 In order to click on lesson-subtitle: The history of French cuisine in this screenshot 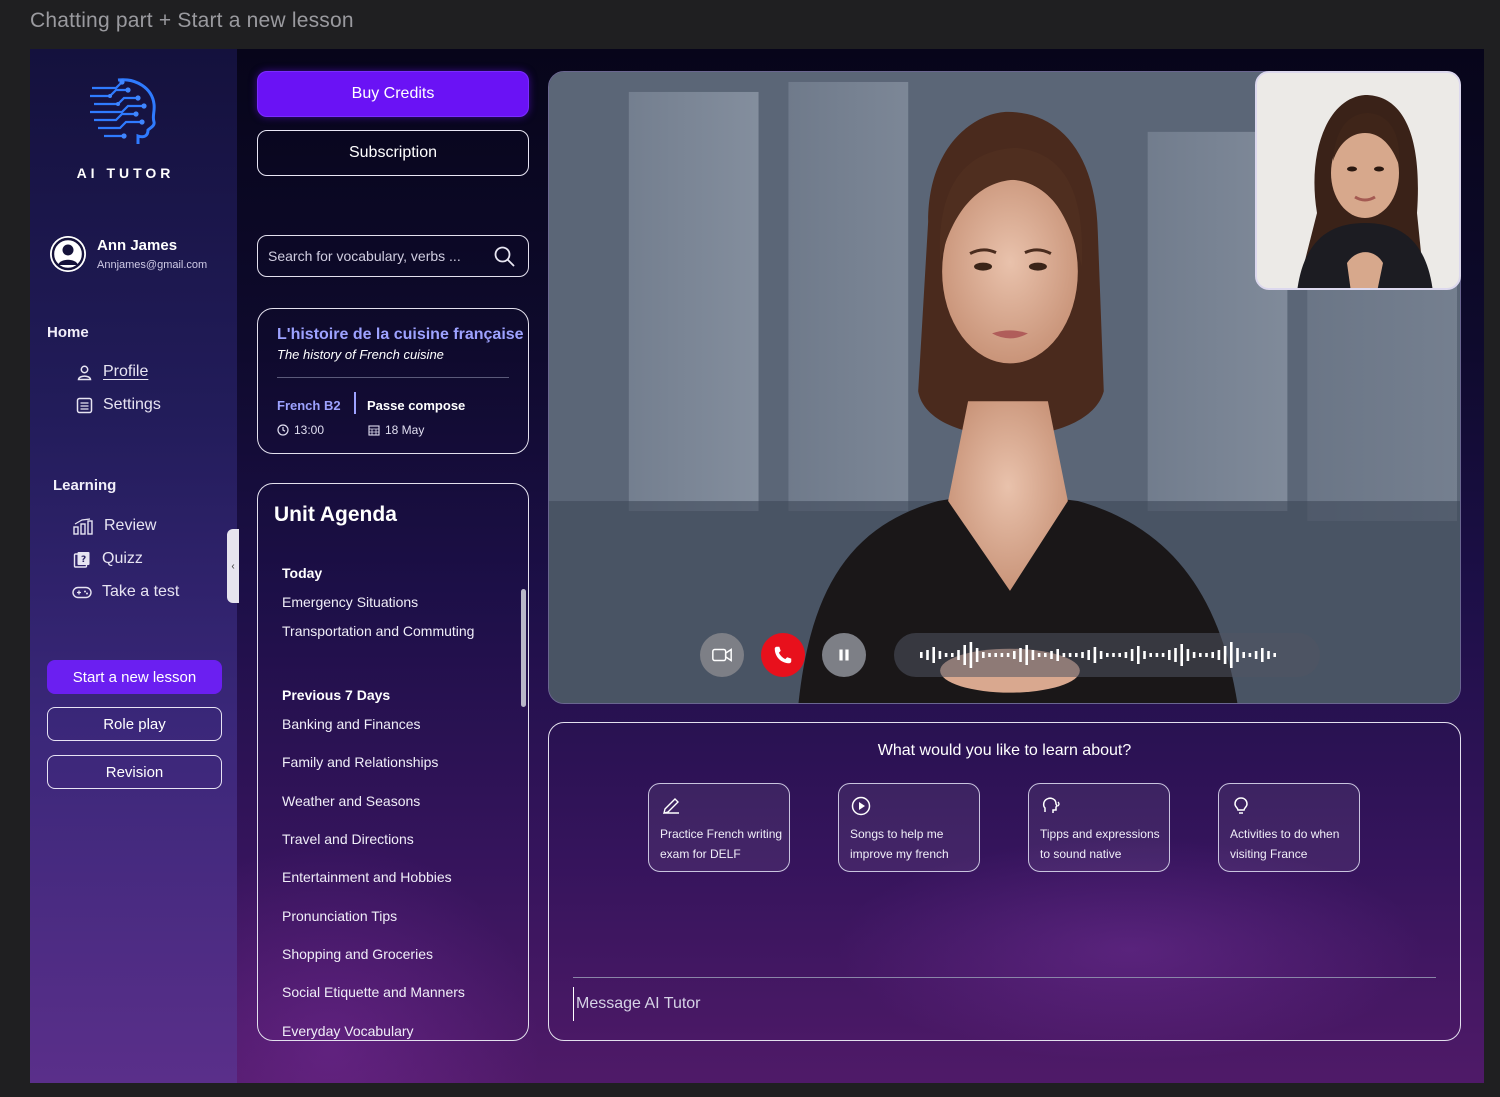, I will do `click(360, 354)`.